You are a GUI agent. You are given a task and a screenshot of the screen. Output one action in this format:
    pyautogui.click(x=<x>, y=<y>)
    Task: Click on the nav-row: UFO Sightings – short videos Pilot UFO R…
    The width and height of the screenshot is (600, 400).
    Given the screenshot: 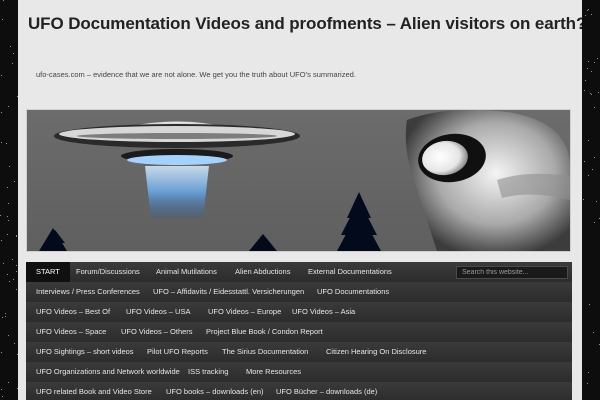 What is the action you would take?
    pyautogui.click(x=299, y=352)
    